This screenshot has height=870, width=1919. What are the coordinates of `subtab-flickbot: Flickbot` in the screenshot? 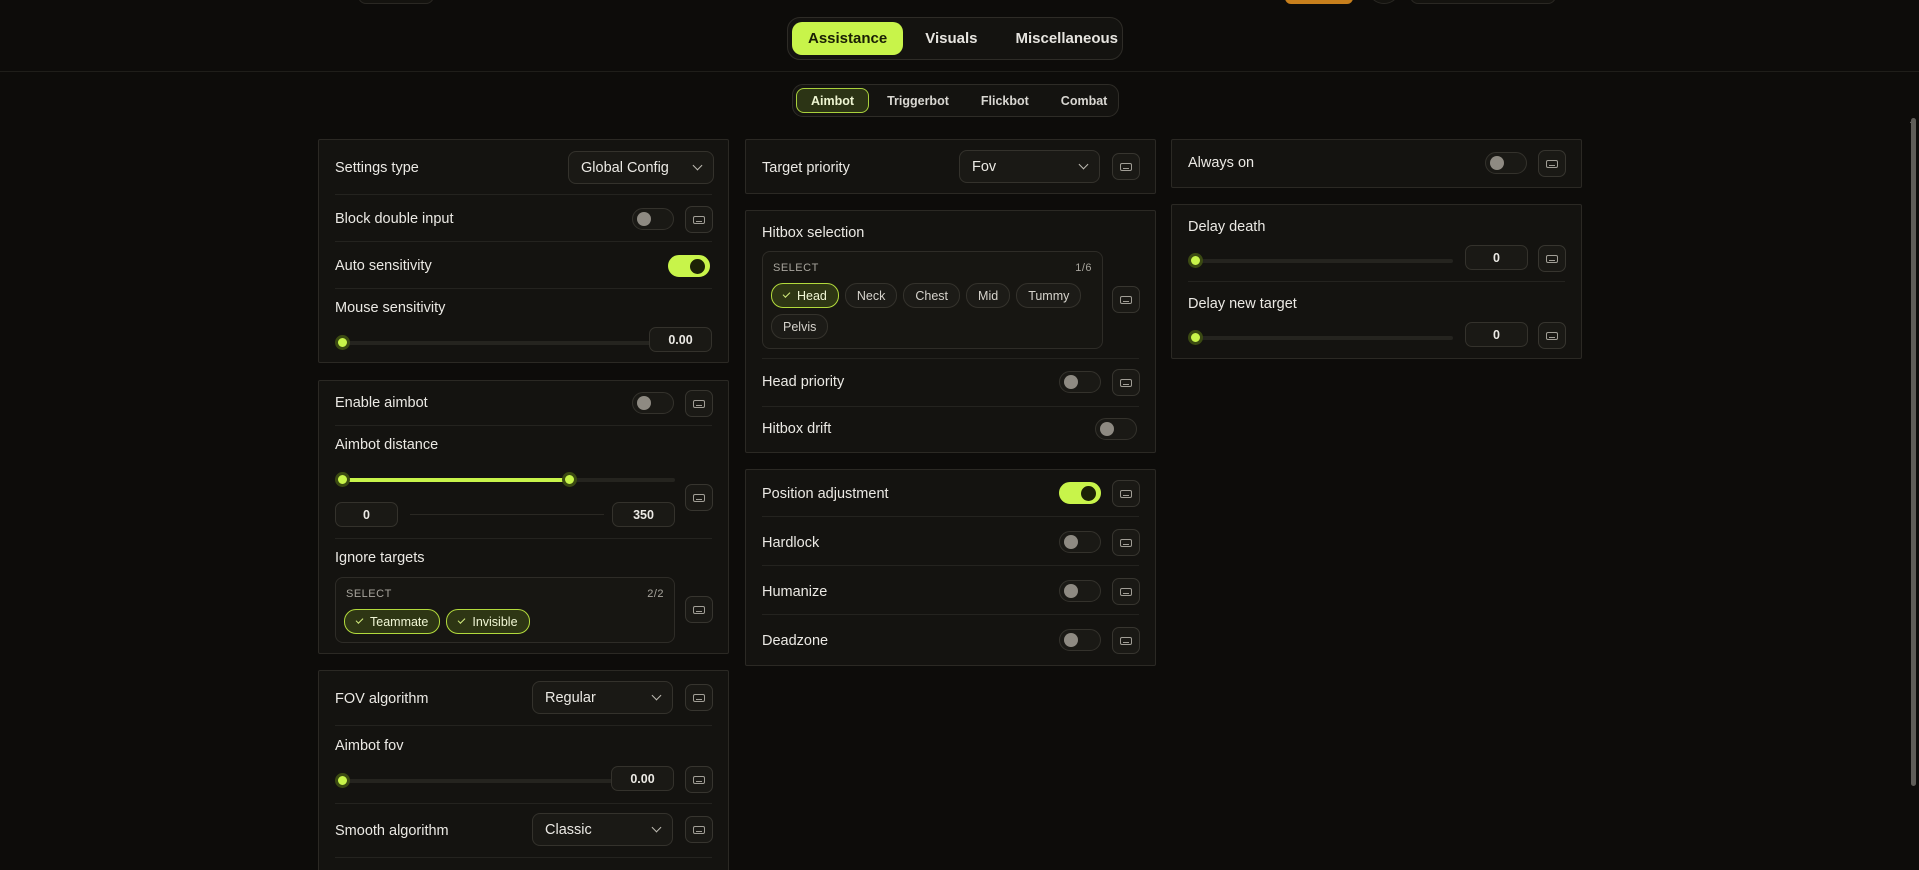 It's located at (1005, 100).